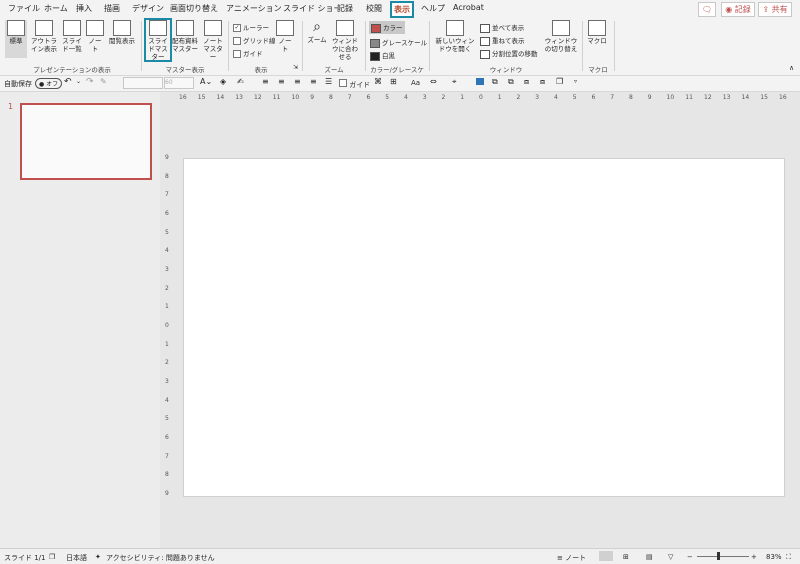  Describe the element at coordinates (775, 9) in the screenshot. I see `share-button: ⇪ 共有` at that location.